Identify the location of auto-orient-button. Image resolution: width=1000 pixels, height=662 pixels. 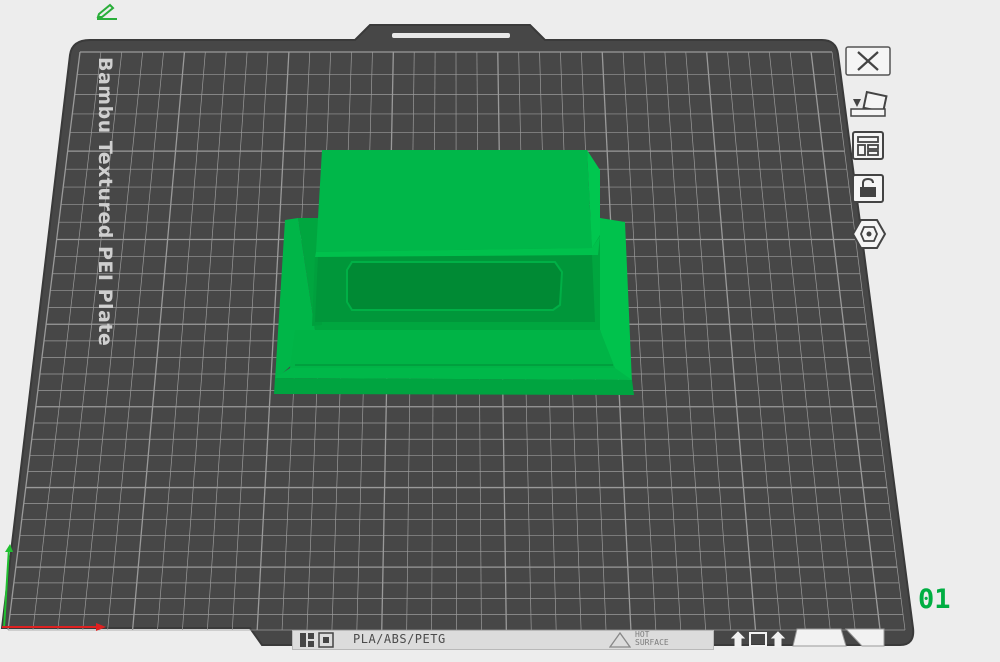
(868, 105).